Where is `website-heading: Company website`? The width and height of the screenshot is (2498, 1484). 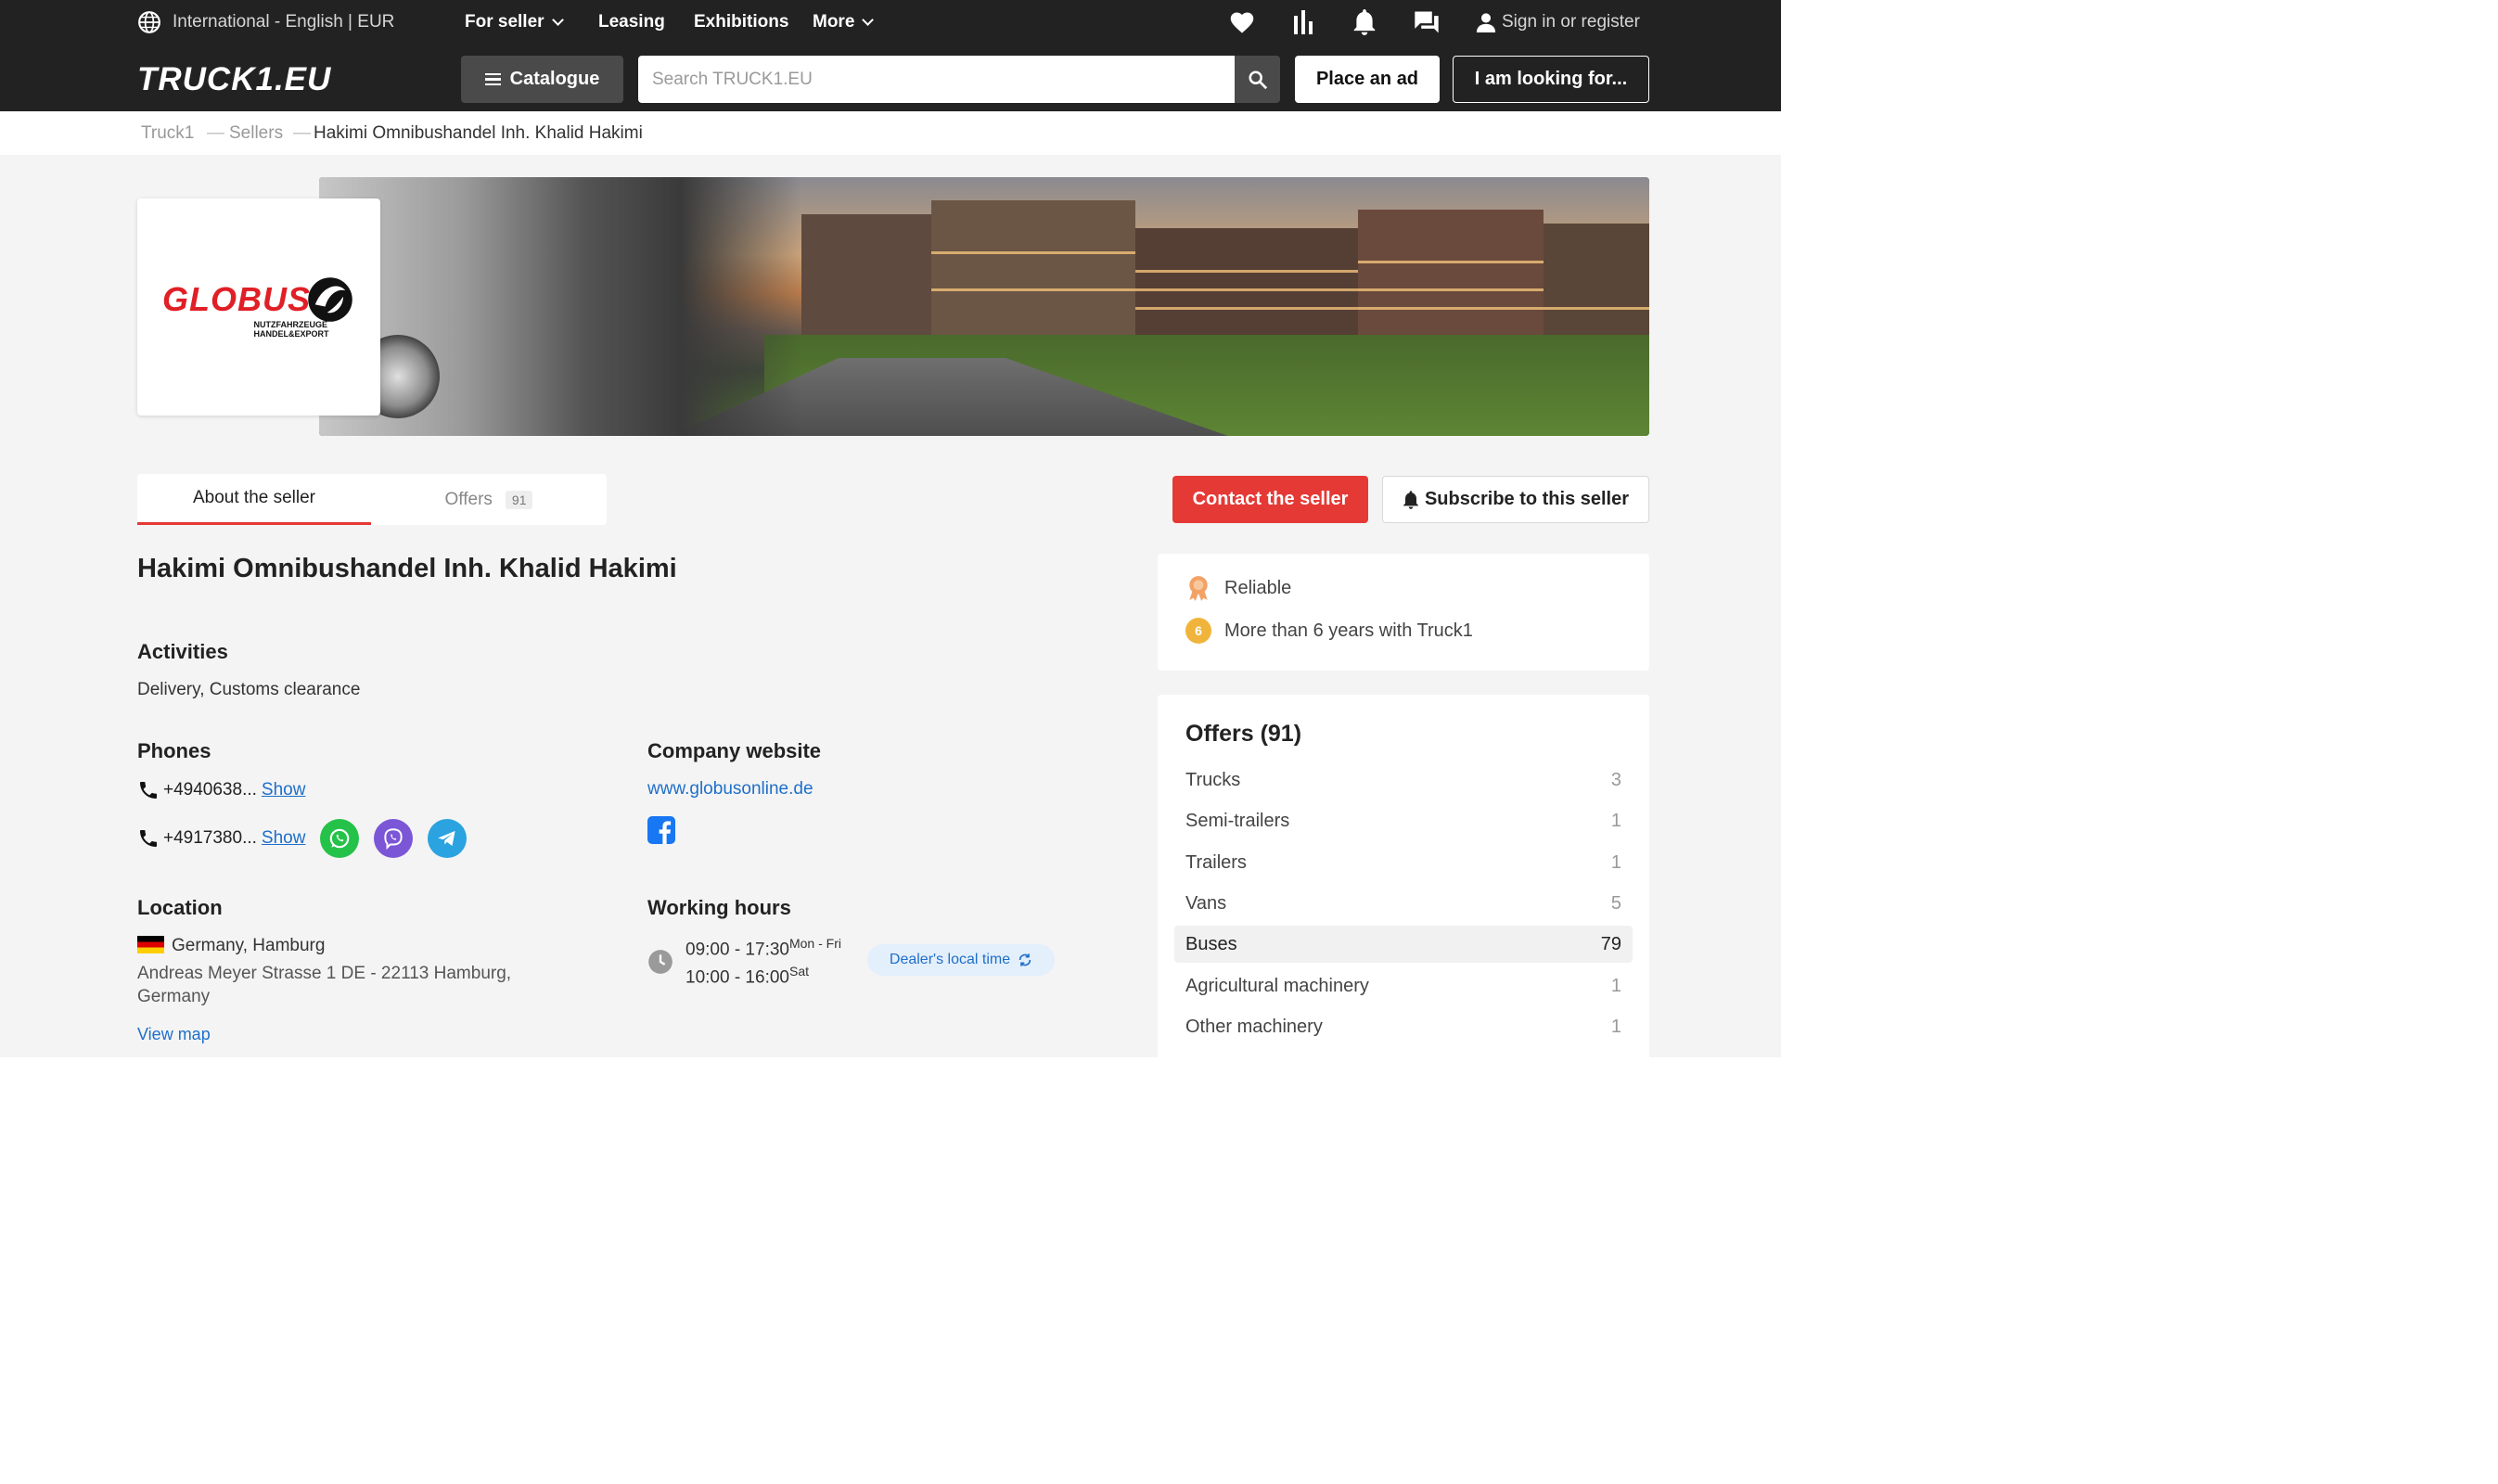
website-heading: Company website is located at coordinates (734, 750).